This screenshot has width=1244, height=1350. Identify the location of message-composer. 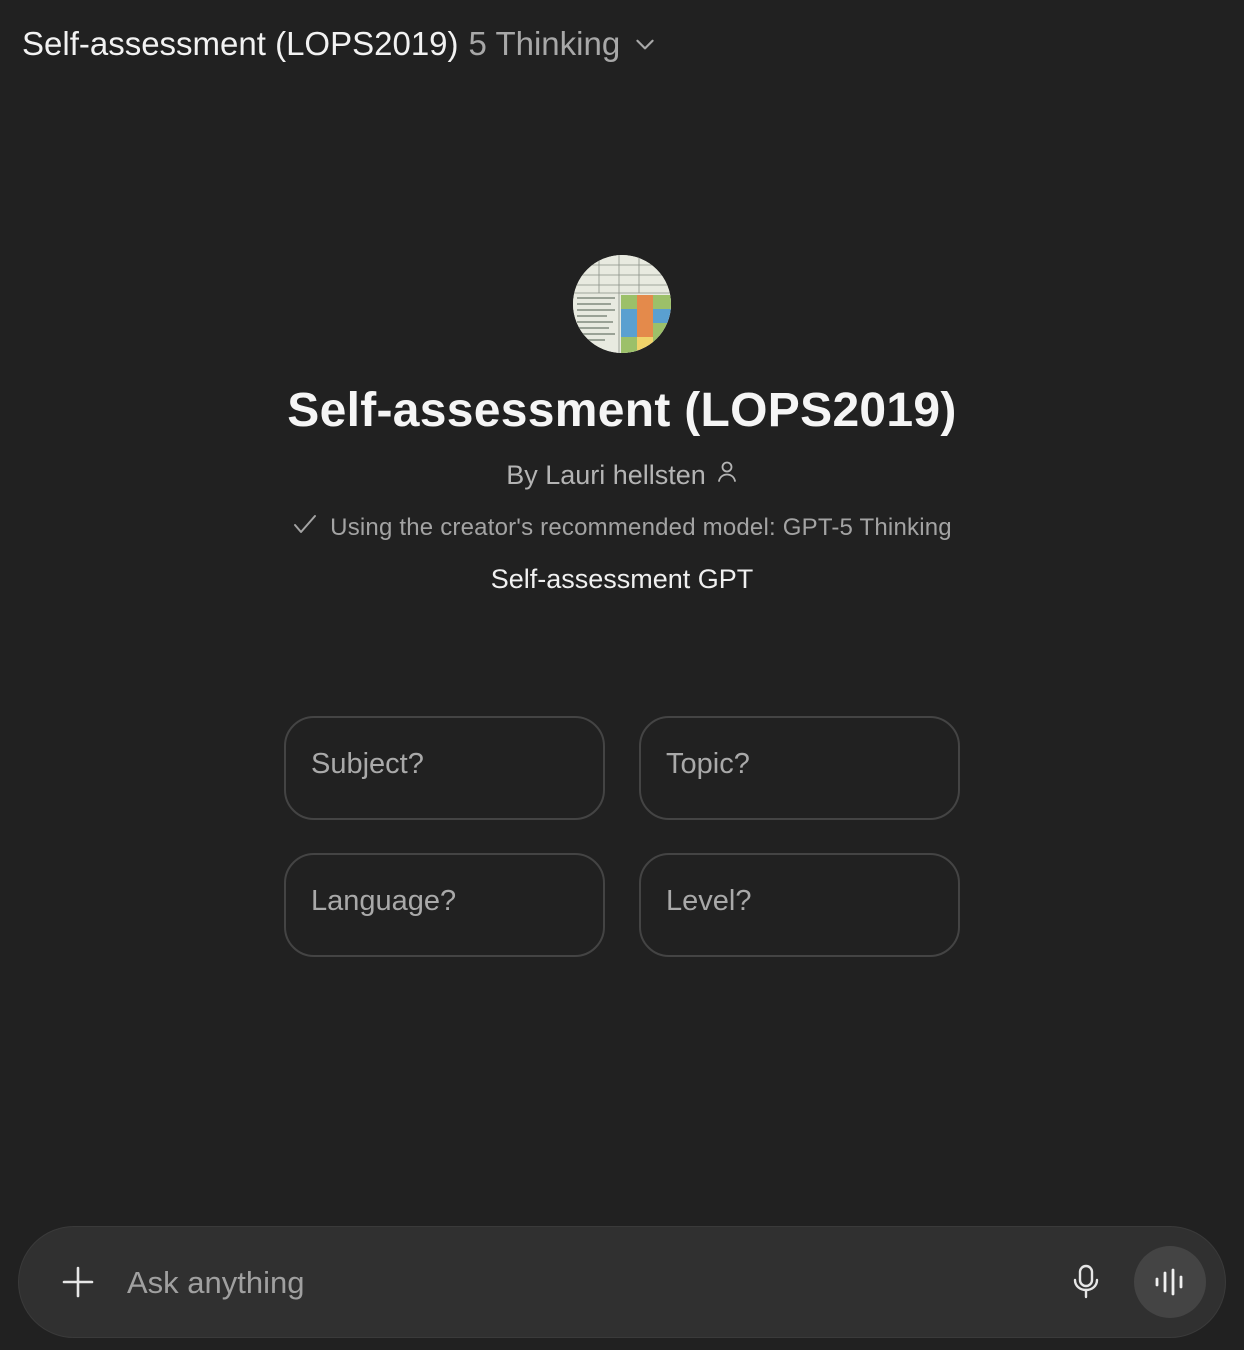
(622, 1282).